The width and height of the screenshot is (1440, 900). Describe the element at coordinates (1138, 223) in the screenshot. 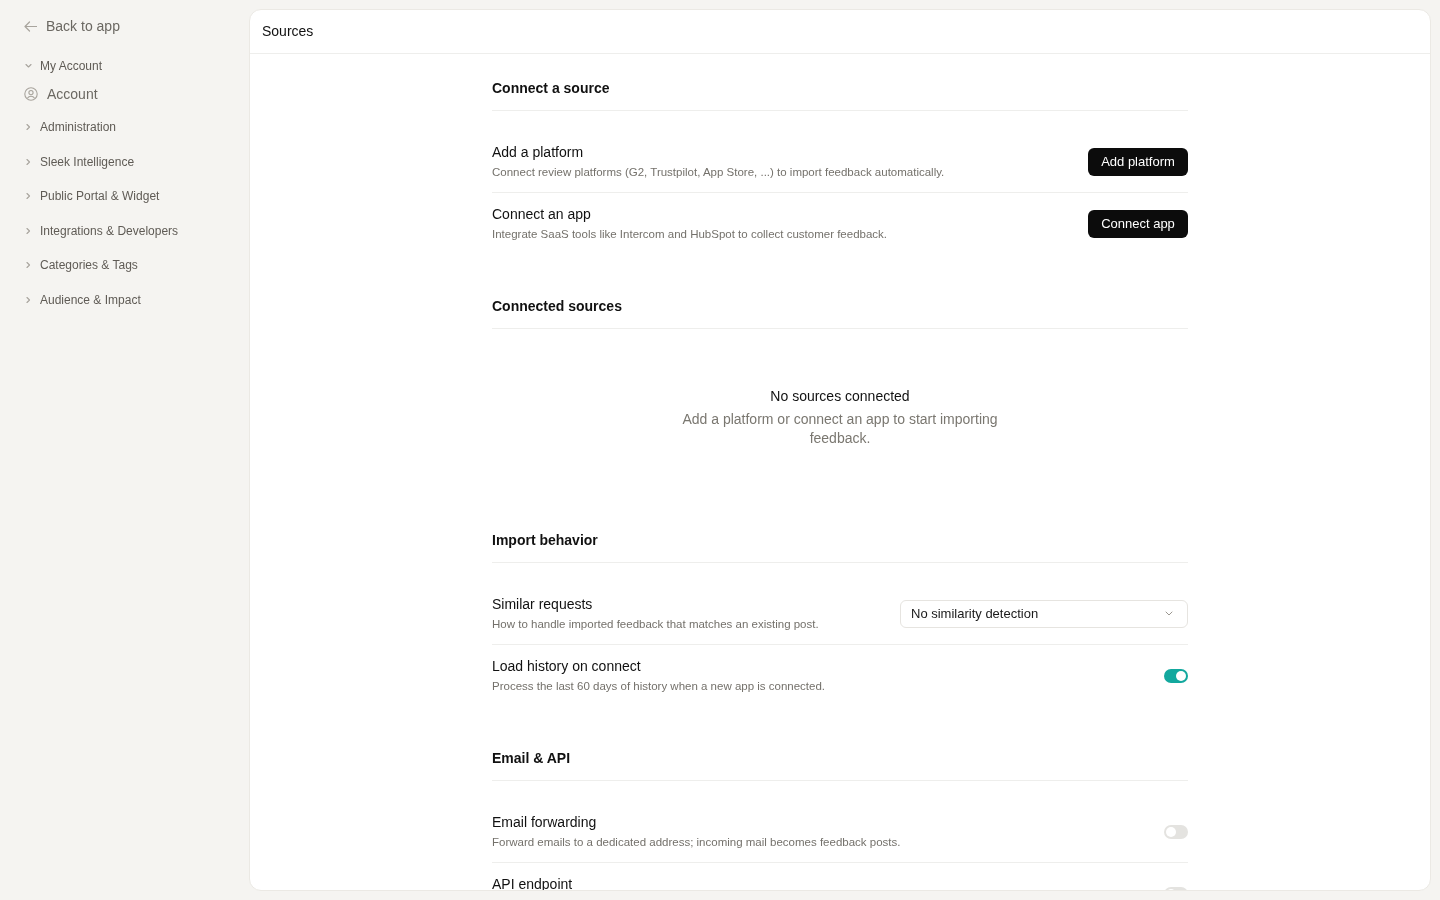

I see `action-button: Connect app` at that location.